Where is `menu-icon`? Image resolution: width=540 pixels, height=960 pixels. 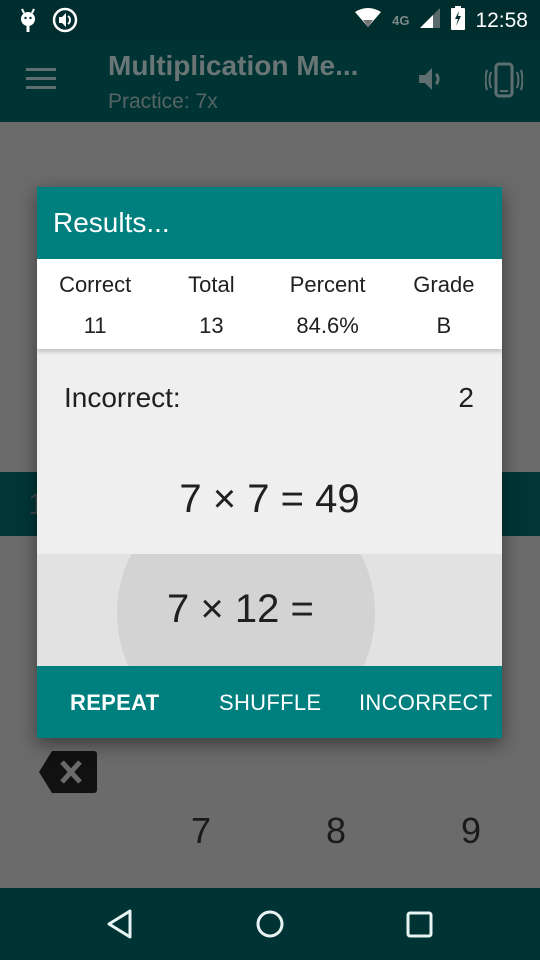
menu-icon is located at coordinates (41, 80).